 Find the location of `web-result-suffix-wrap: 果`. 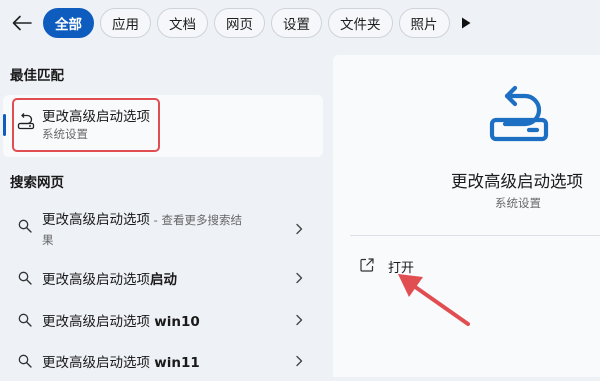

web-result-suffix-wrap: 果 is located at coordinates (48, 240).